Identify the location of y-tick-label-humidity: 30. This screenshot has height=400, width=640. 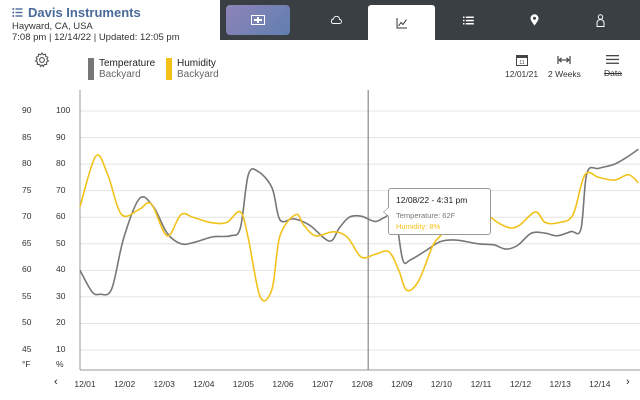
(61, 295).